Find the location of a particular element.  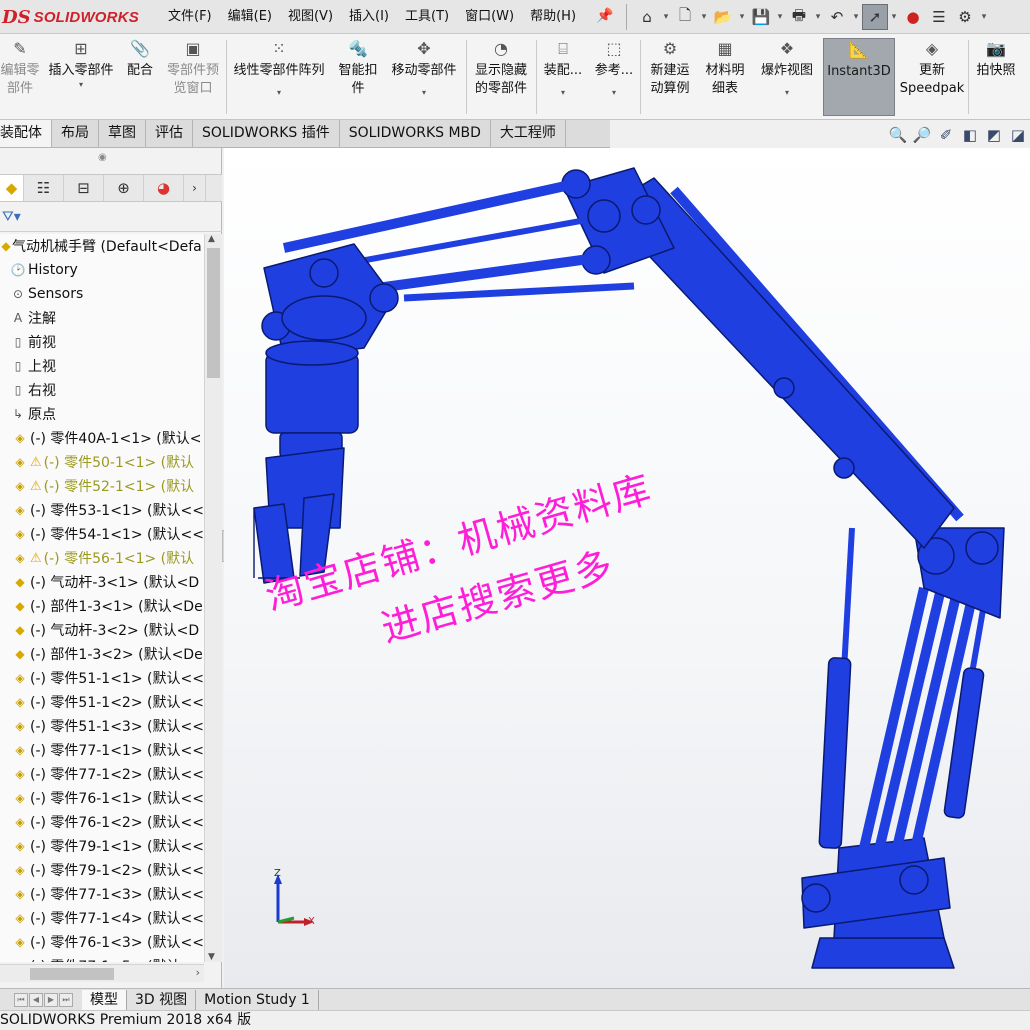

tree-item: ◈ (-) 零件76-1<2> (默认<< is located at coordinates (102, 822).